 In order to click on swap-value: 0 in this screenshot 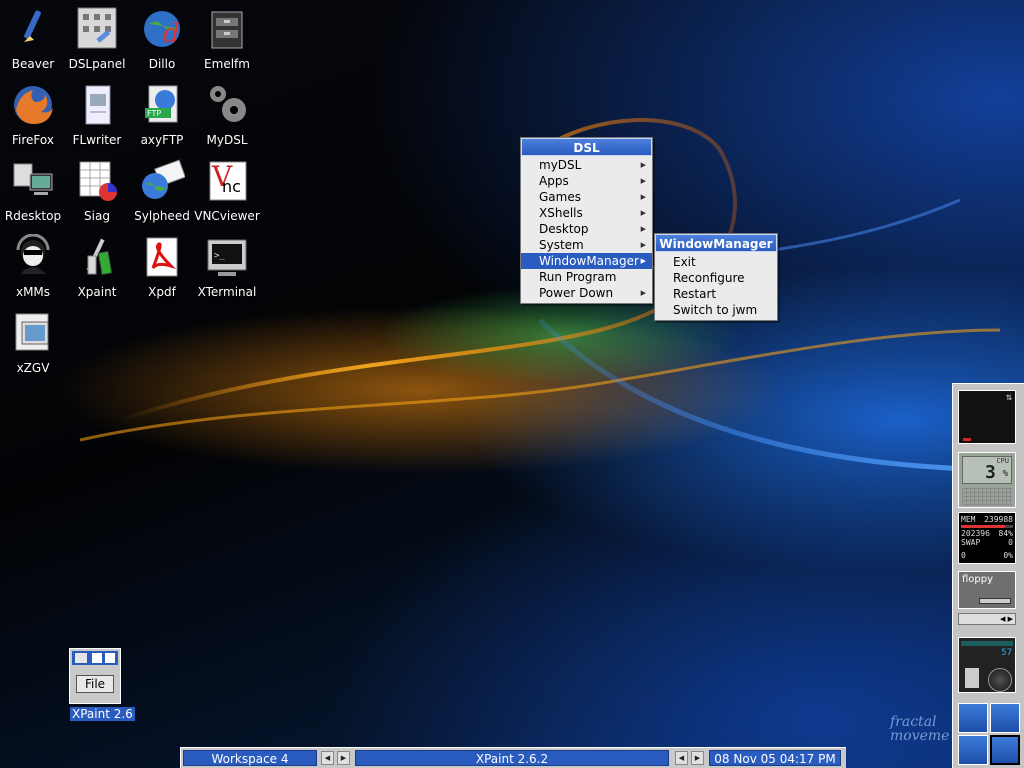, I will do `click(1010, 542)`.